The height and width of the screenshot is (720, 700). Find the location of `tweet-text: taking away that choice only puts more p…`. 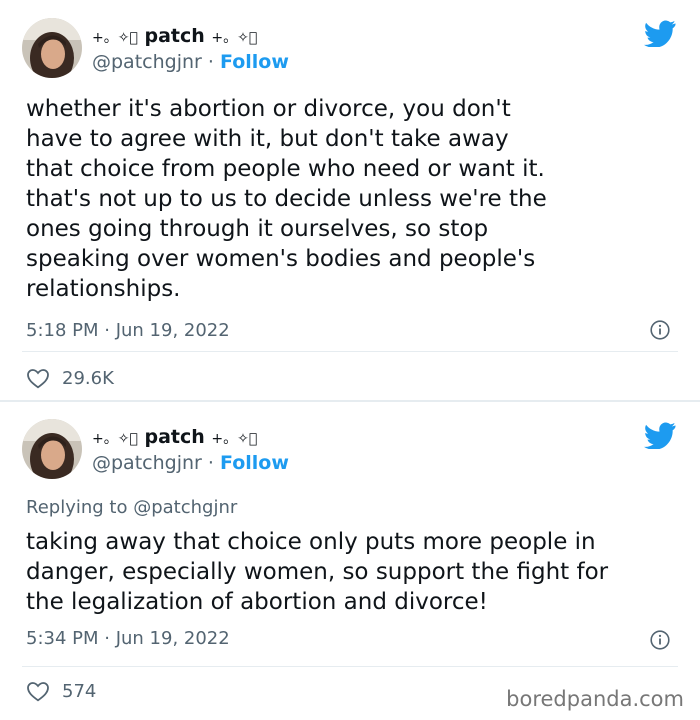

tweet-text: taking away that choice only puts more p… is located at coordinates (317, 572).